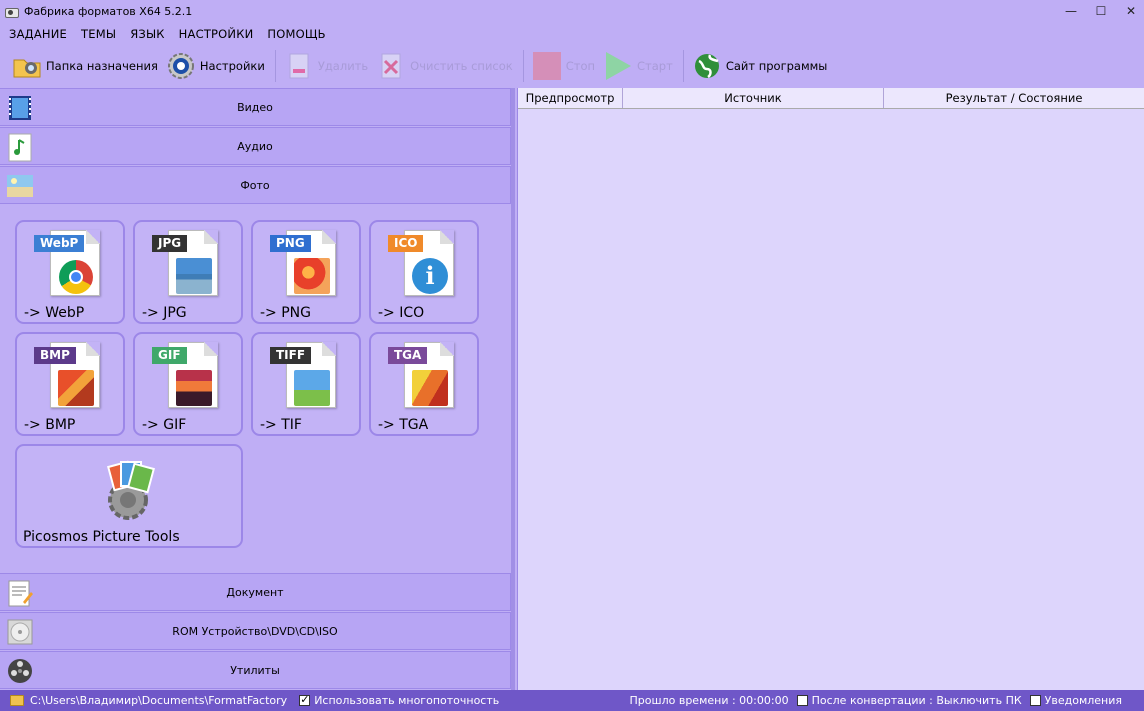 The width and height of the screenshot is (1144, 711). Describe the element at coordinates (291, 355) in the screenshot. I see `format-badge: TIFF` at that location.